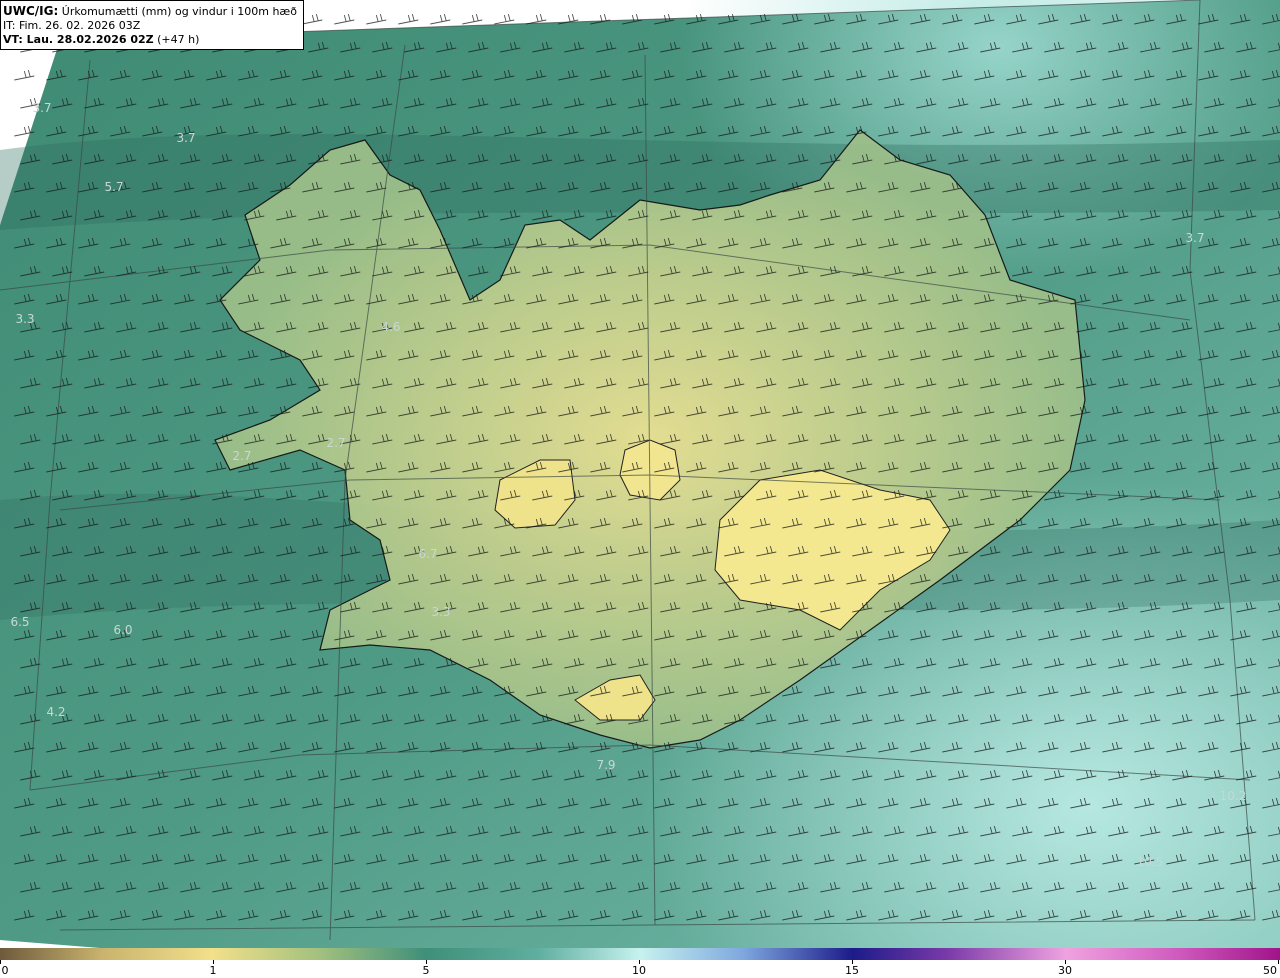  Describe the element at coordinates (101, 39) in the screenshot. I see `valid-time-line: VT: Lau. 28.02.2026 02Z (+47 h)` at that location.